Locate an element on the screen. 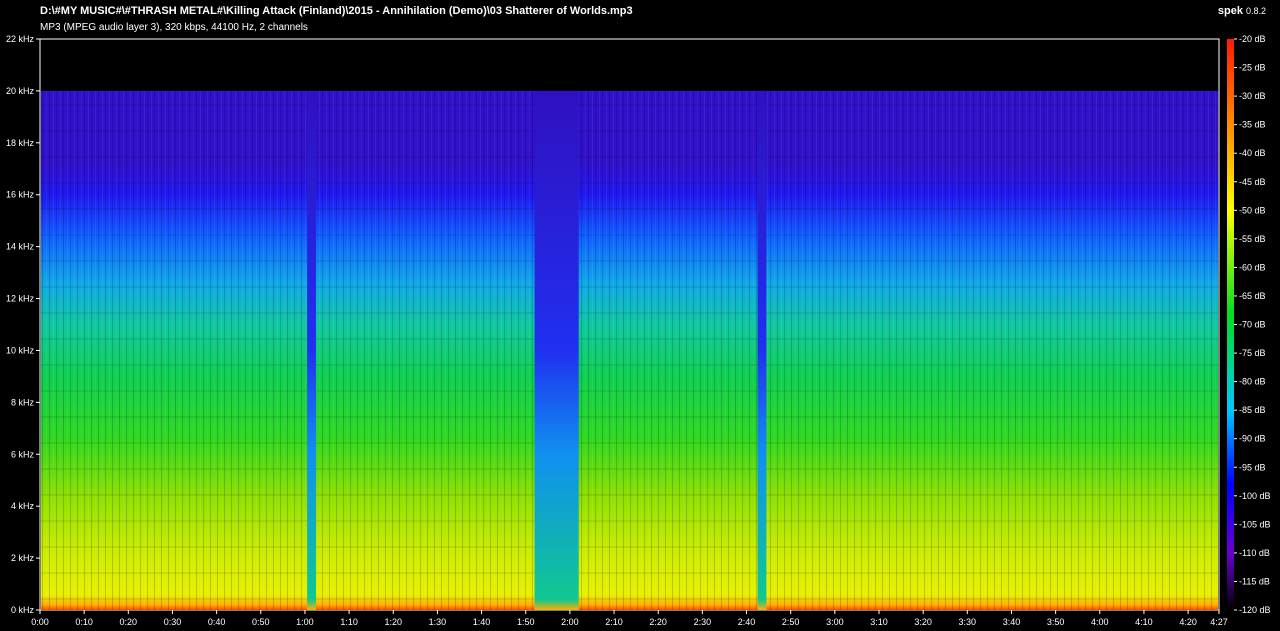 The height and width of the screenshot is (631, 1280). x-tick-label: 0:50 is located at coordinates (261, 622).